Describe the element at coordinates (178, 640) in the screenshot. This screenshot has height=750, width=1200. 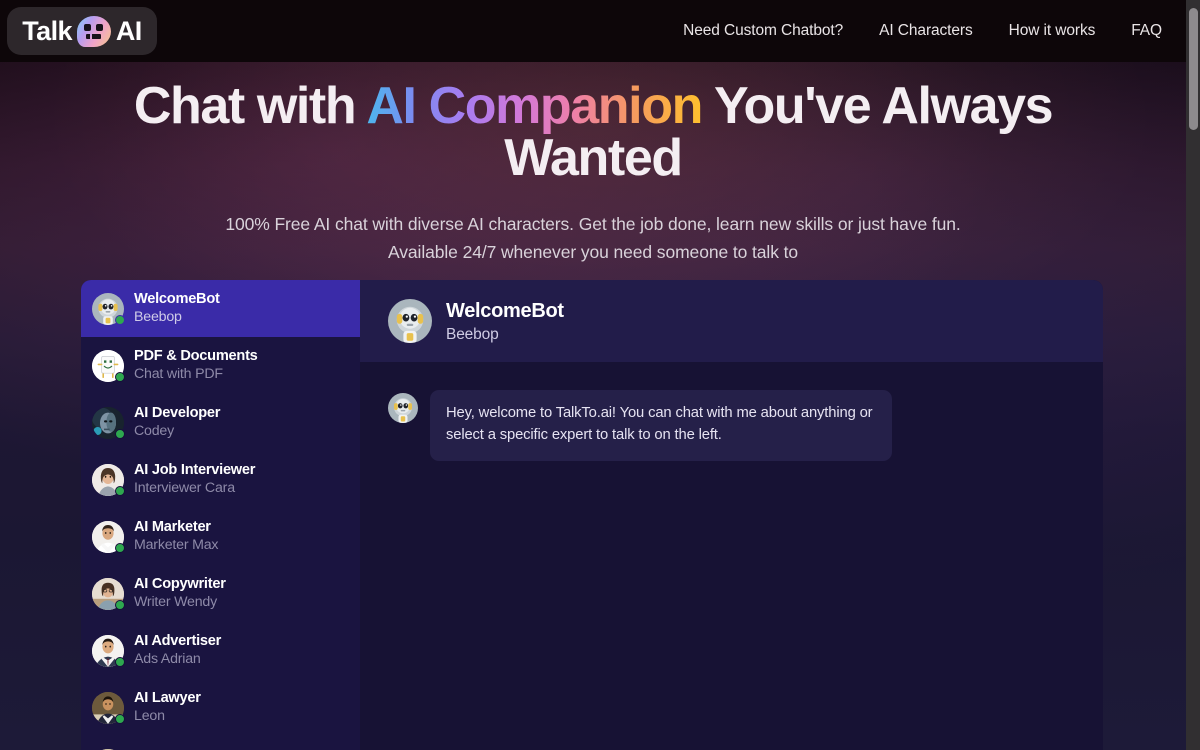
I see `character-name: AI Advertiser` at that location.